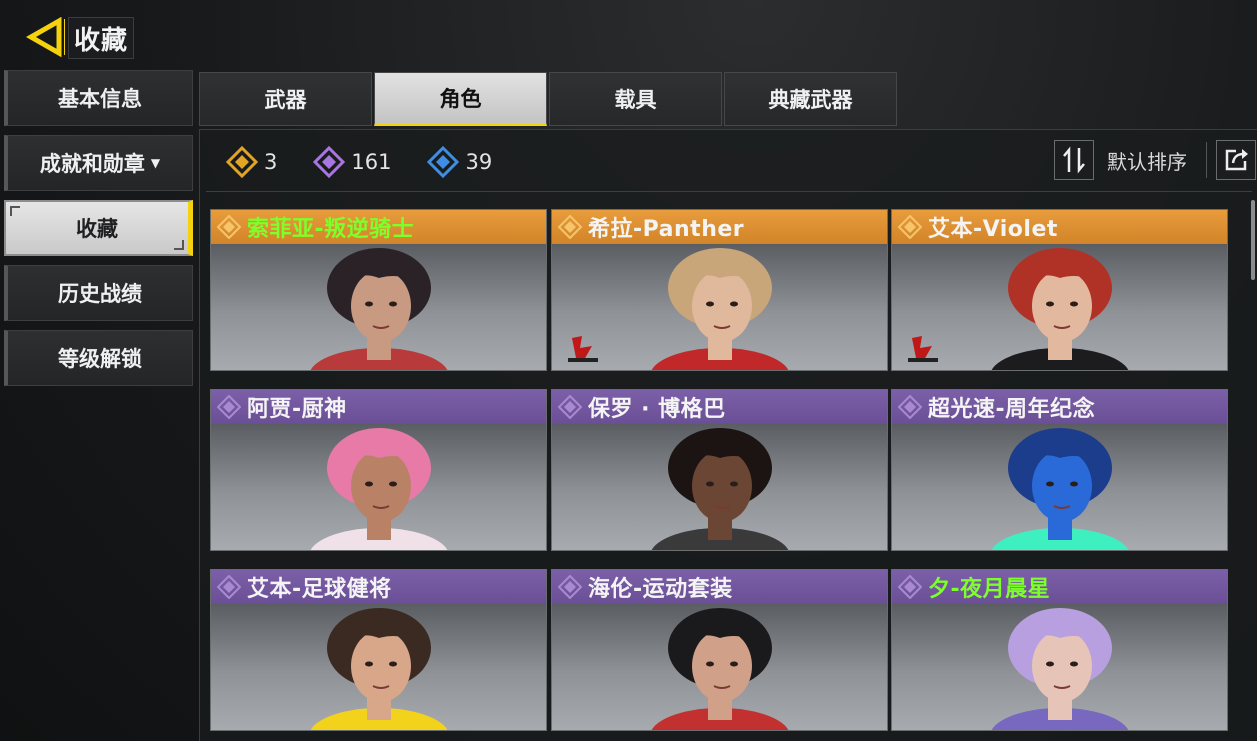 The image size is (1257, 741). I want to click on sidebar-item-basic-info: 基本信息, so click(98, 98).